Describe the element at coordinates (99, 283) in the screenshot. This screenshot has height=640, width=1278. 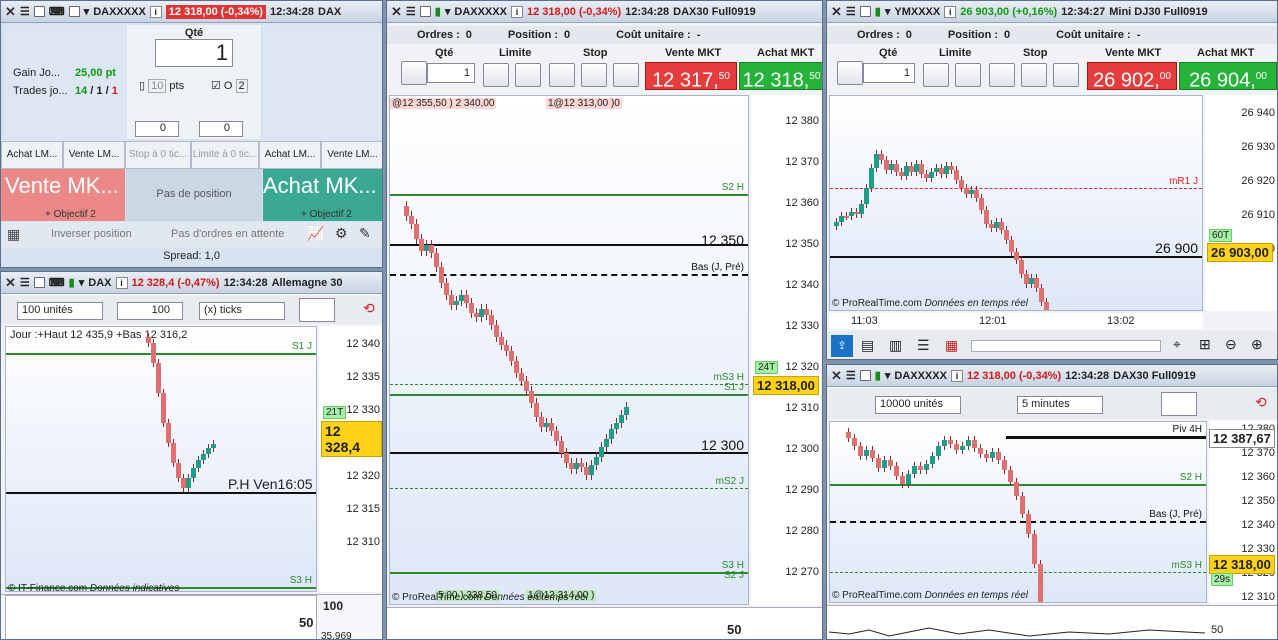
I see `instrument-name: DAX` at that location.